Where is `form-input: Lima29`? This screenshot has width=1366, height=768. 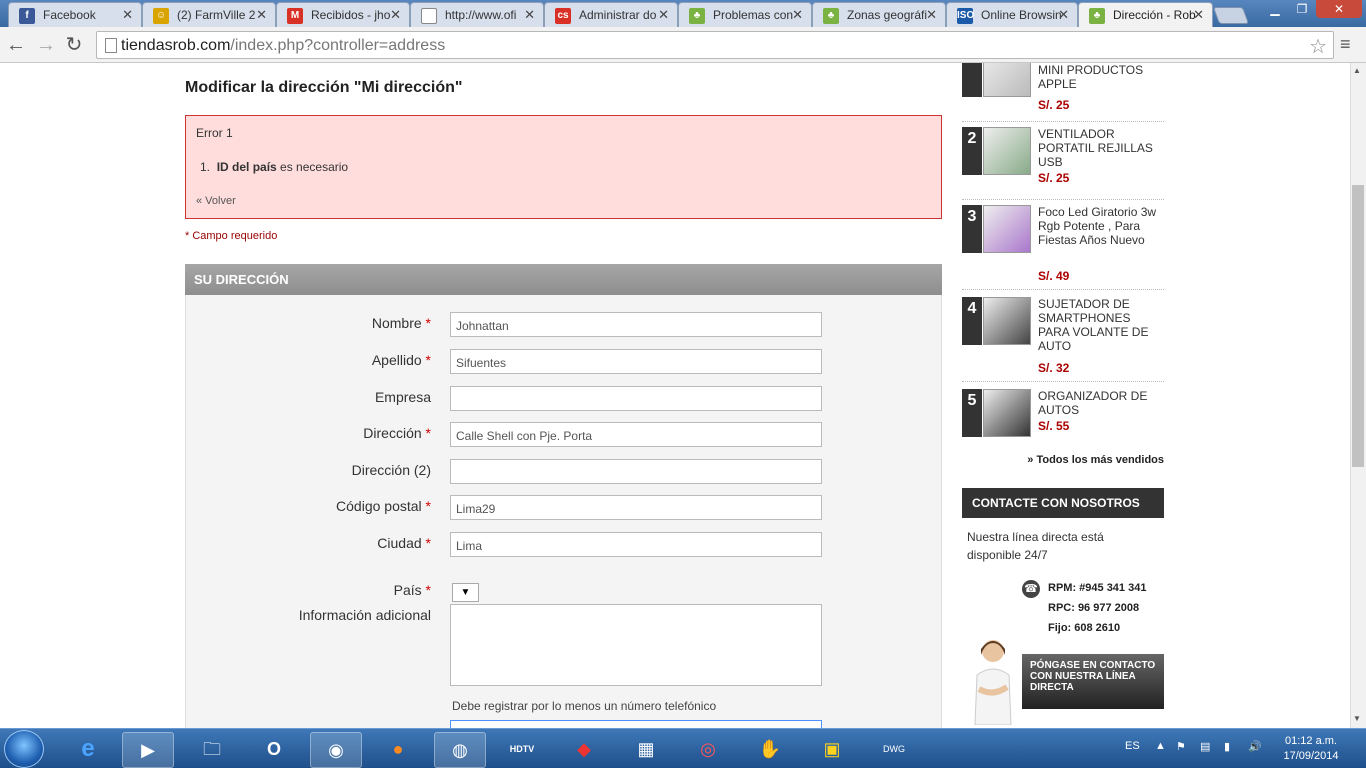
form-input: Lima29 is located at coordinates (636, 507).